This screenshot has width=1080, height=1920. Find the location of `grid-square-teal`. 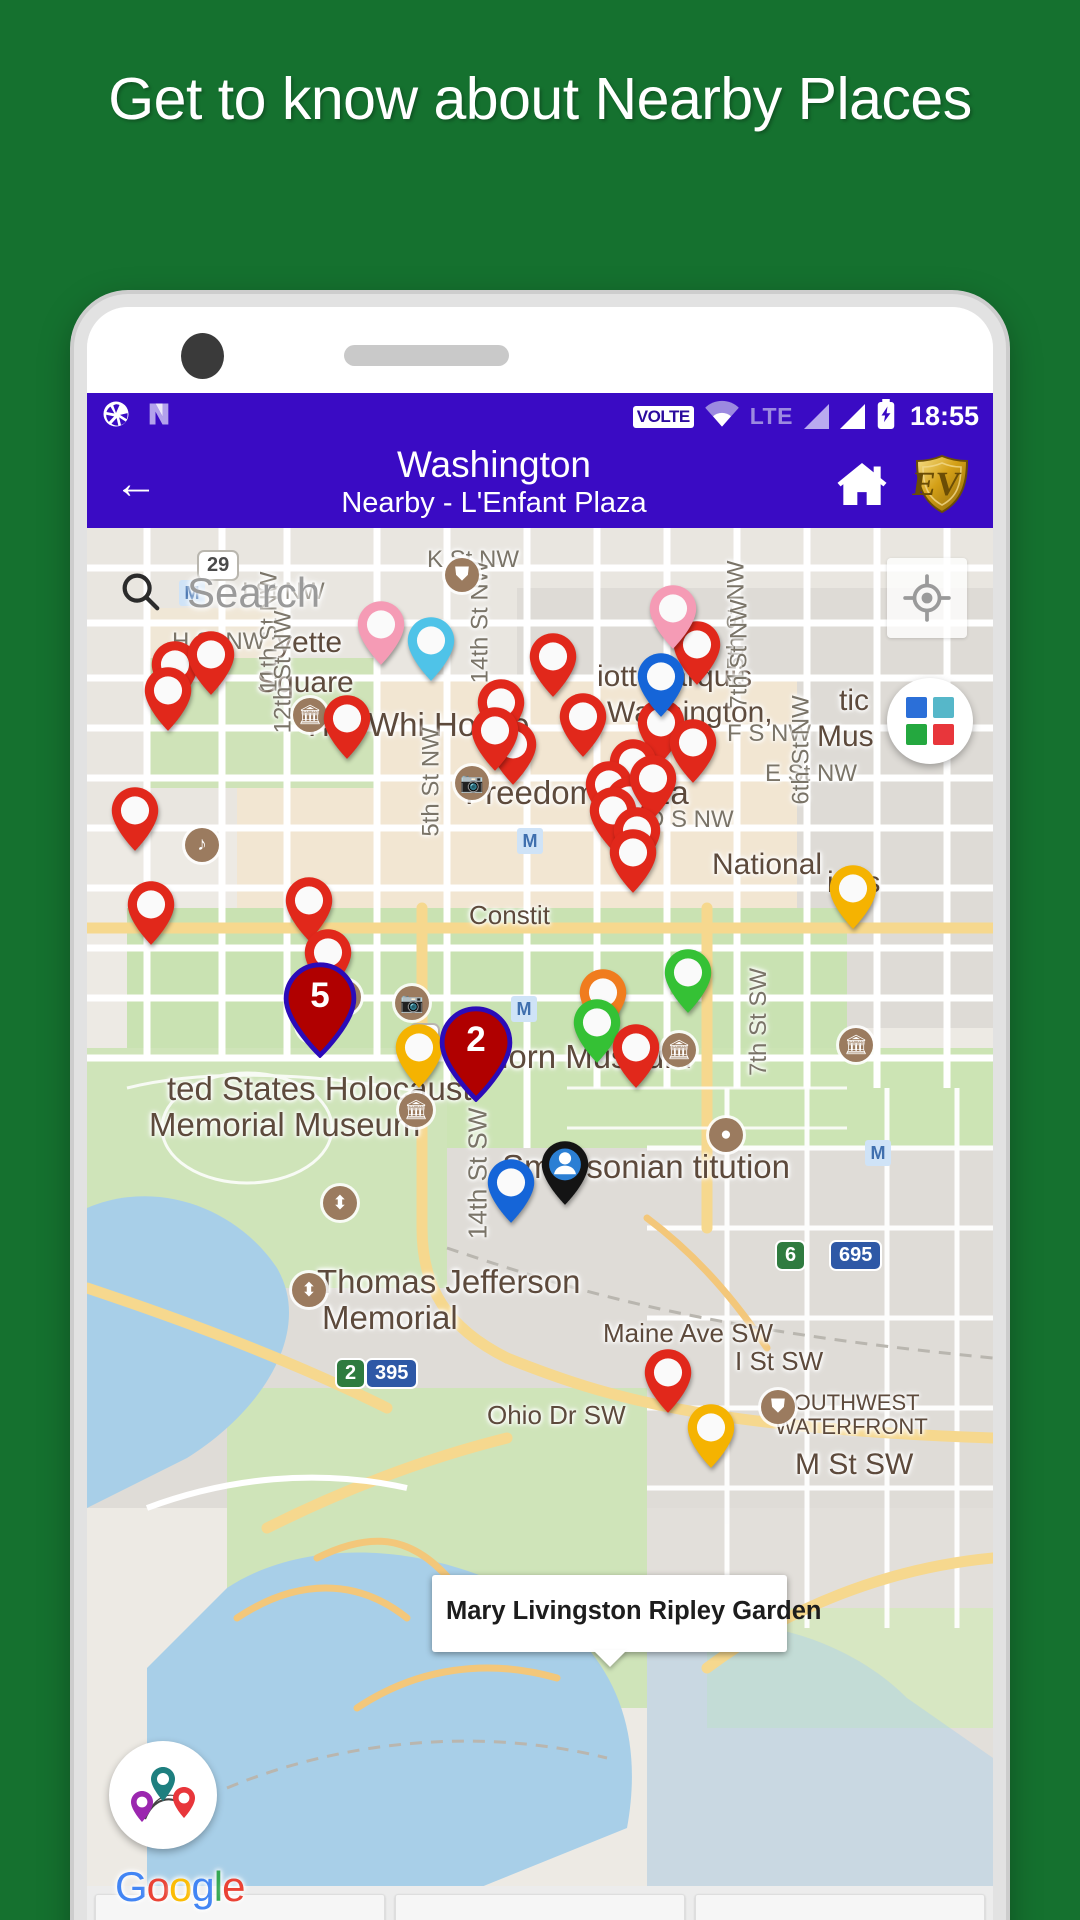

grid-square-teal is located at coordinates (943, 707).